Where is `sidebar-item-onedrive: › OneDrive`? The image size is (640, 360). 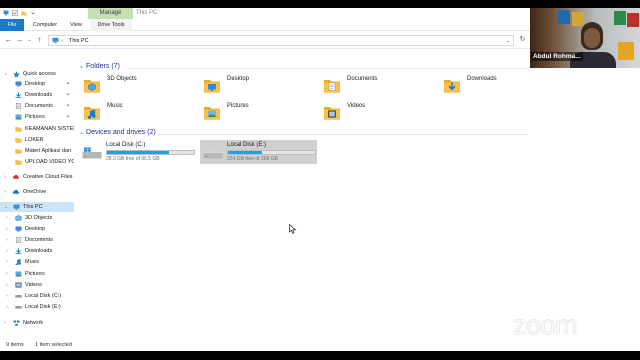 sidebar-item-onedrive: › OneDrive is located at coordinates (37, 192).